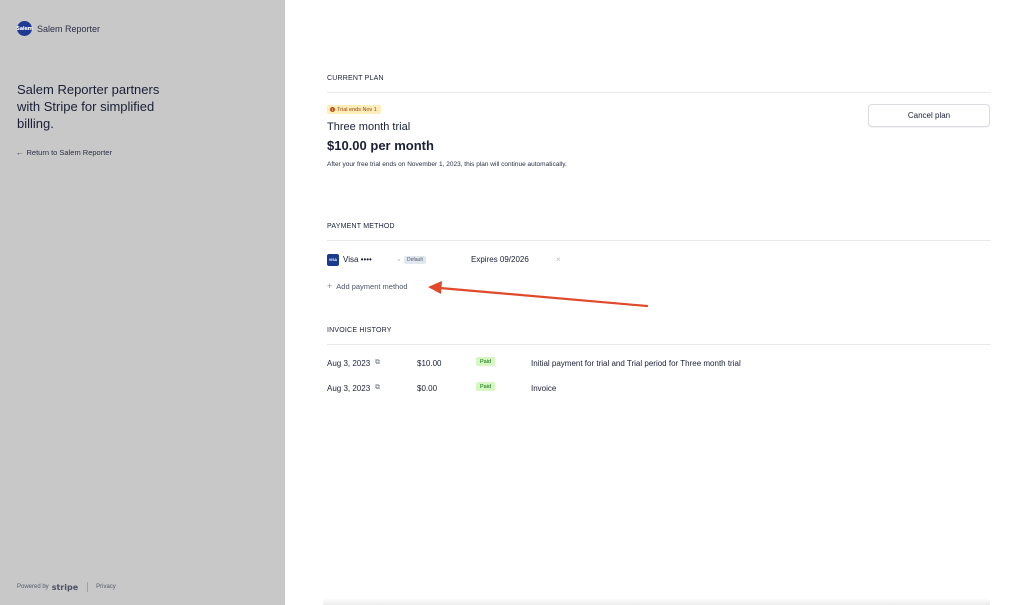  I want to click on trial-badge-label: Trial ends Nov 1, so click(357, 109).